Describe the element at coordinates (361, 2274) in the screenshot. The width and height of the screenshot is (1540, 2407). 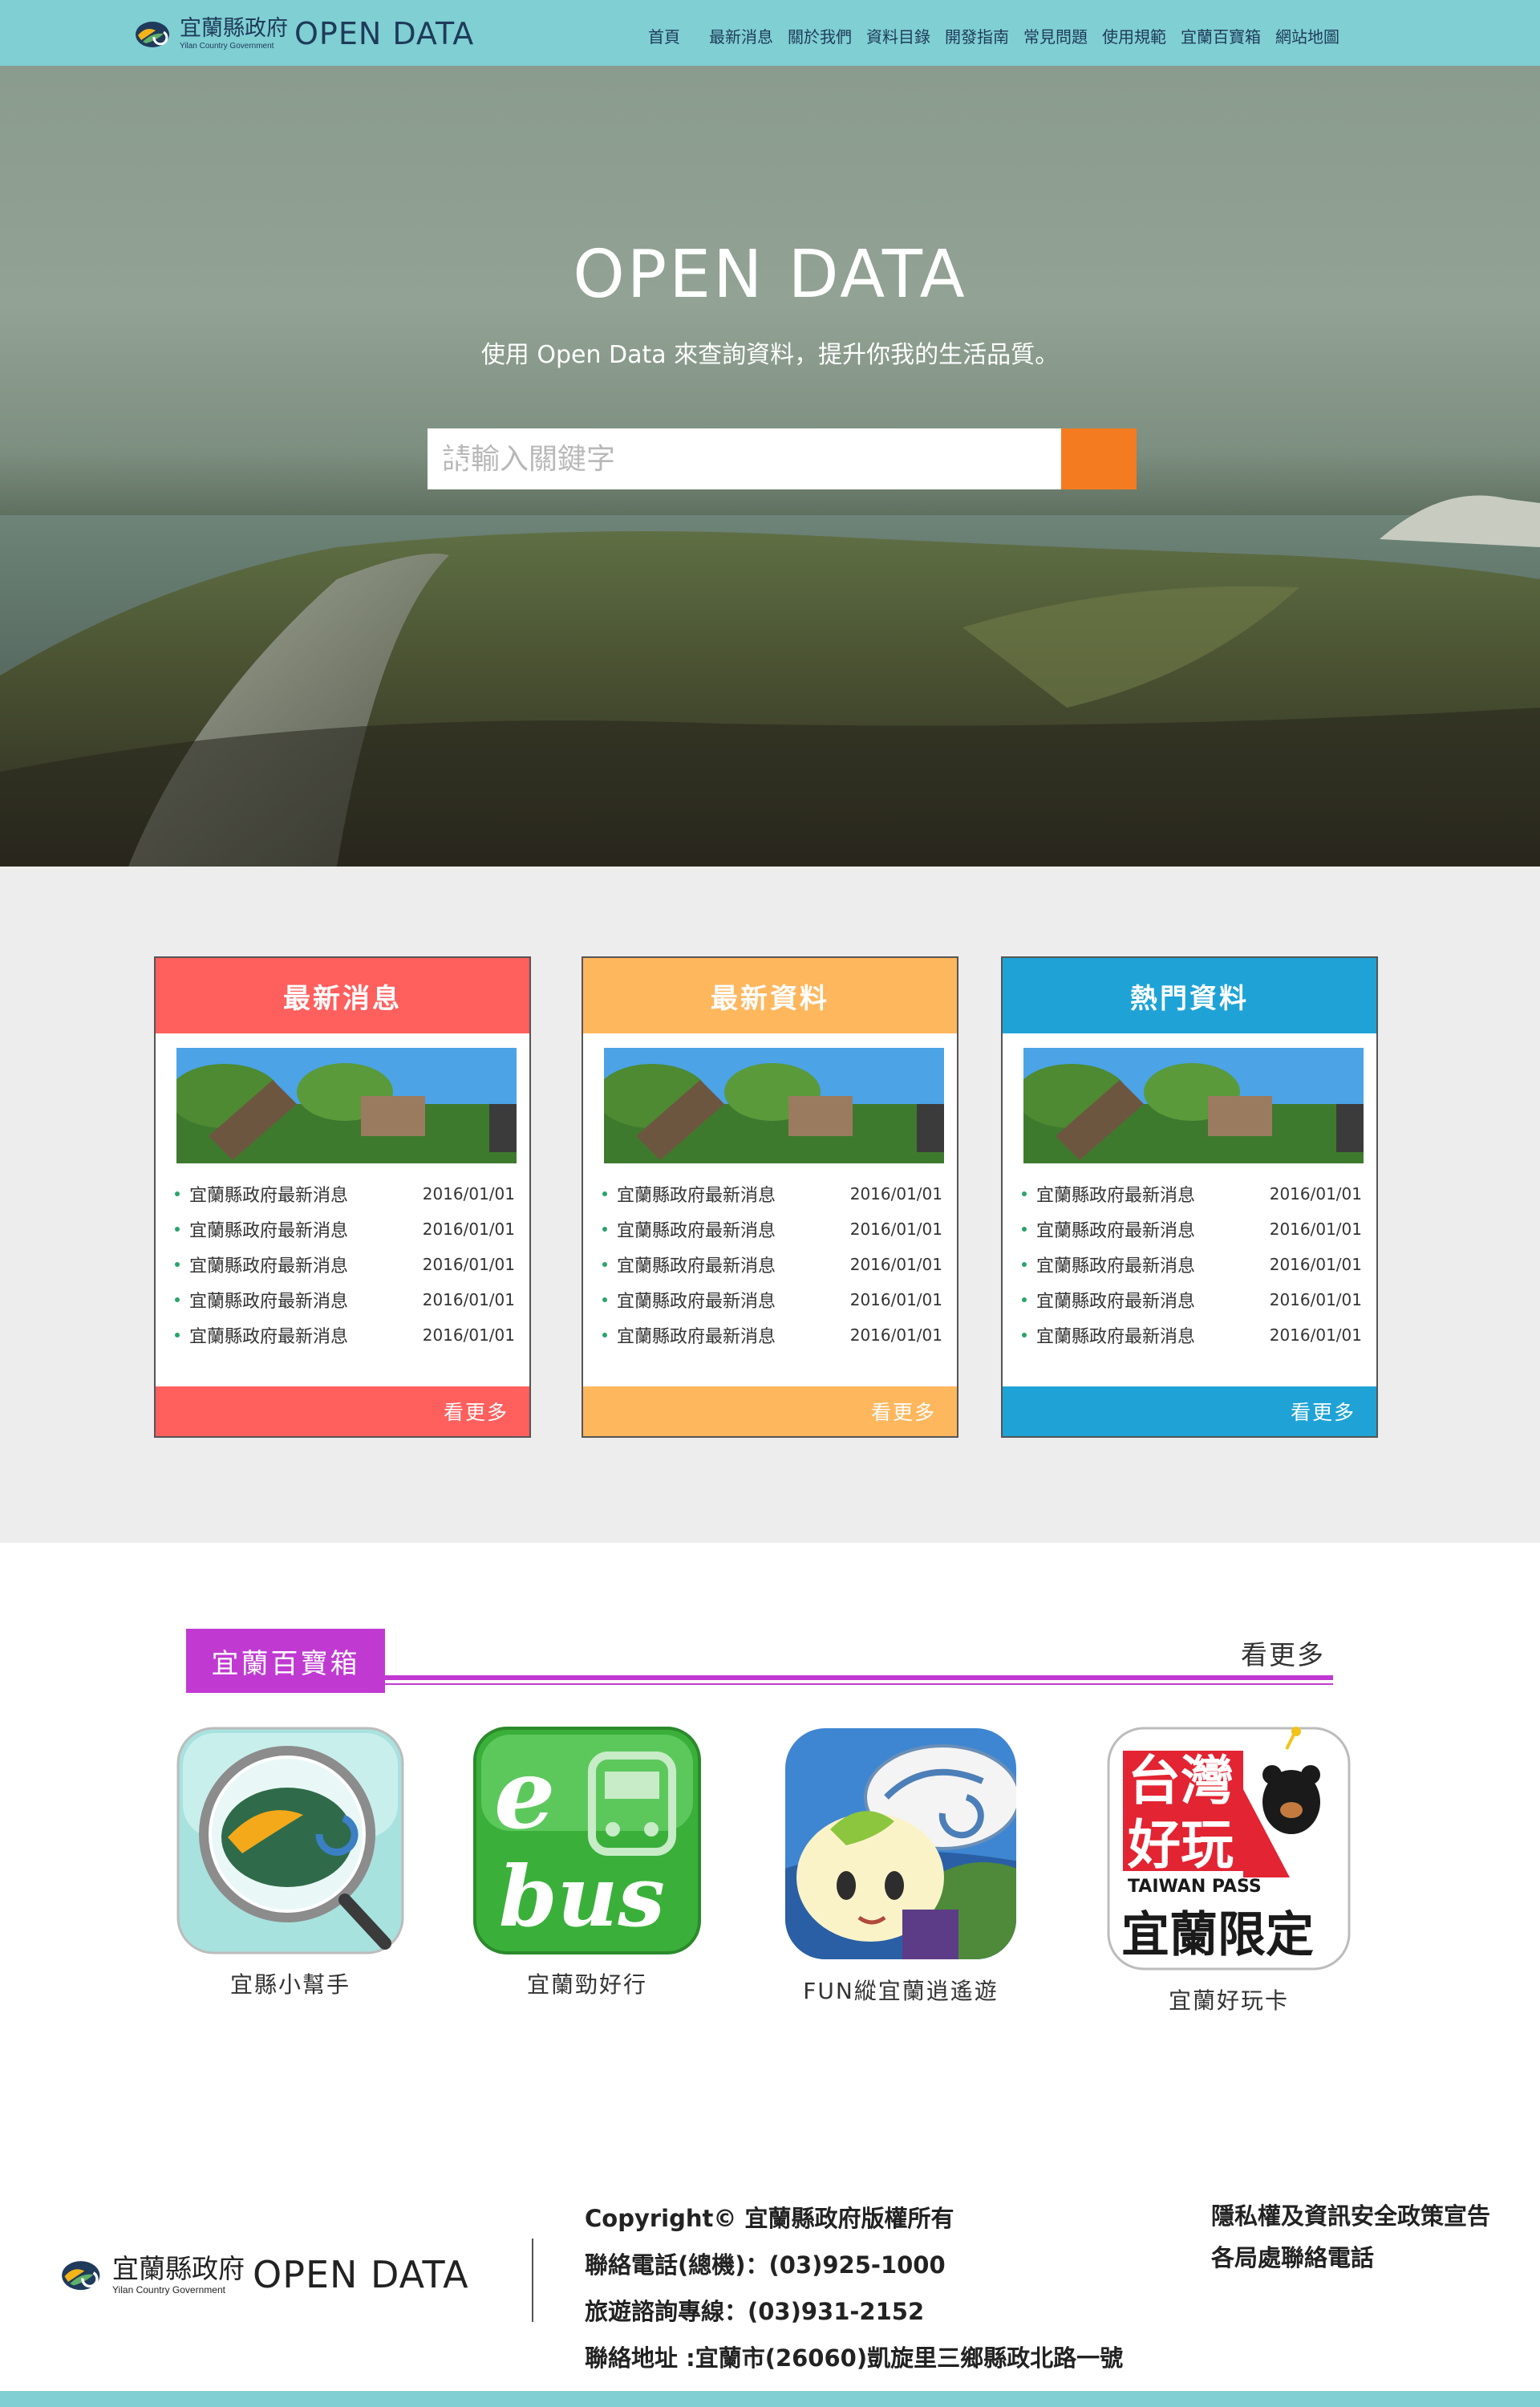
I see `footer-logo-open-data: OPEN DATA` at that location.